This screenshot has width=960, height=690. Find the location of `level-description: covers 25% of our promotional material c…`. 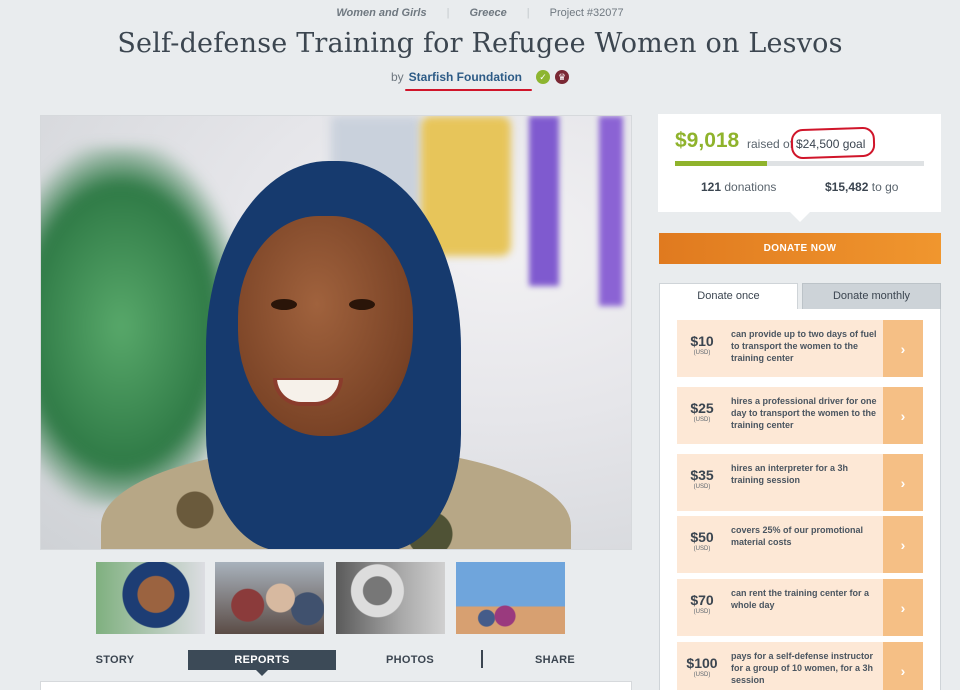

level-description: covers 25% of our promotional material c… is located at coordinates (797, 536).